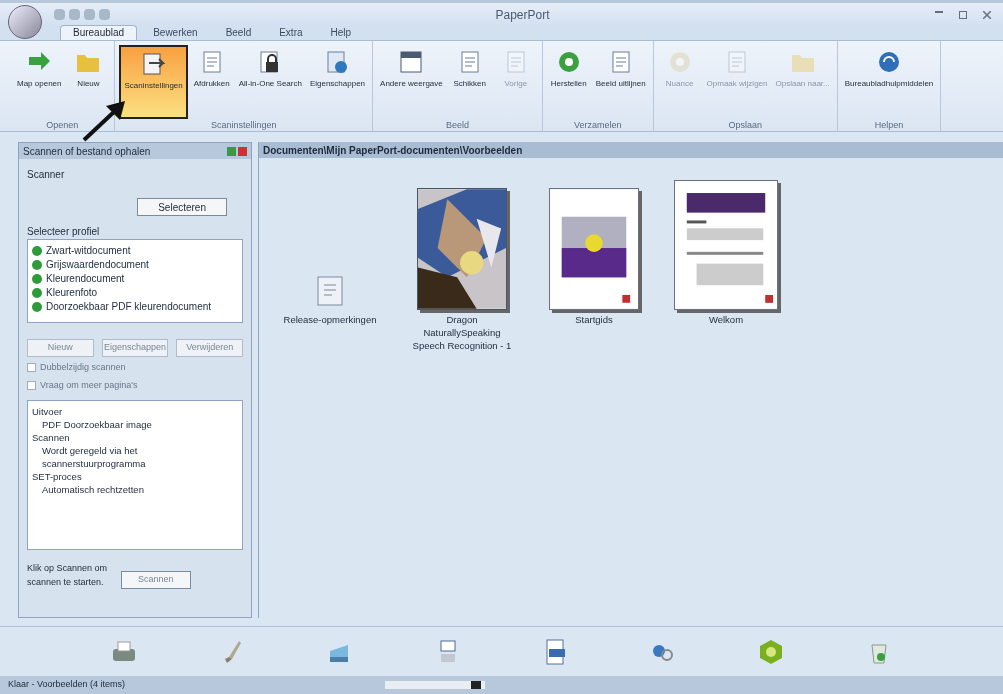 The width and height of the screenshot is (1003, 694). What do you see at coordinates (57, 476) in the screenshot?
I see `settings-item: SET-proces` at bounding box center [57, 476].